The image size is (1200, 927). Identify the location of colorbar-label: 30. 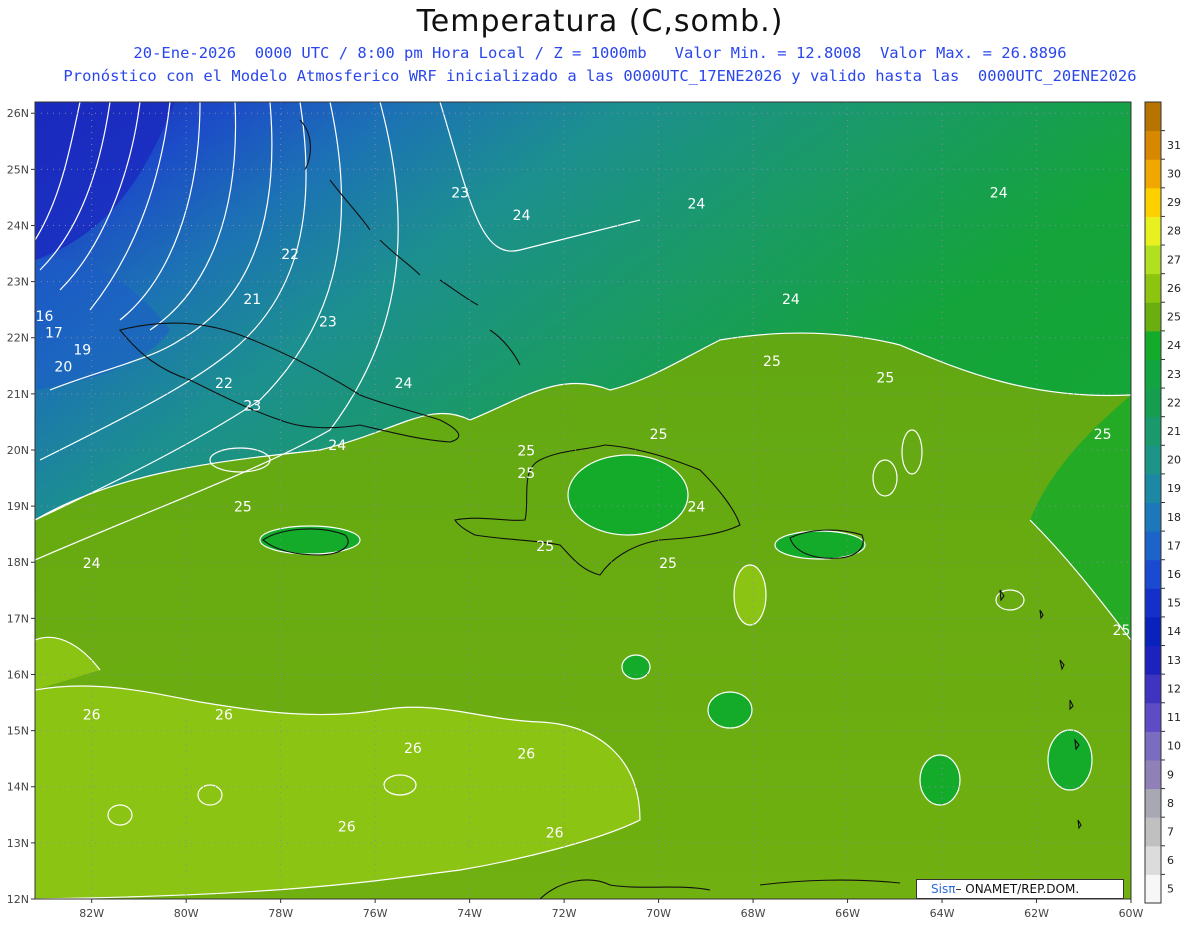
(1174, 174).